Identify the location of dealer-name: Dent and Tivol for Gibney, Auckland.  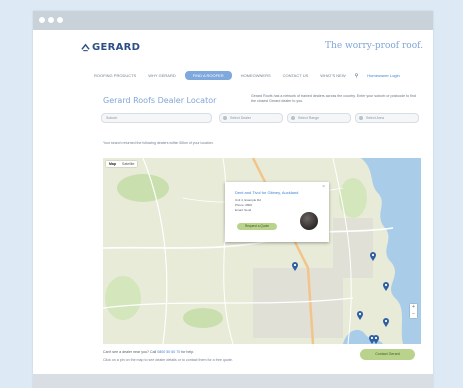
(266, 192).